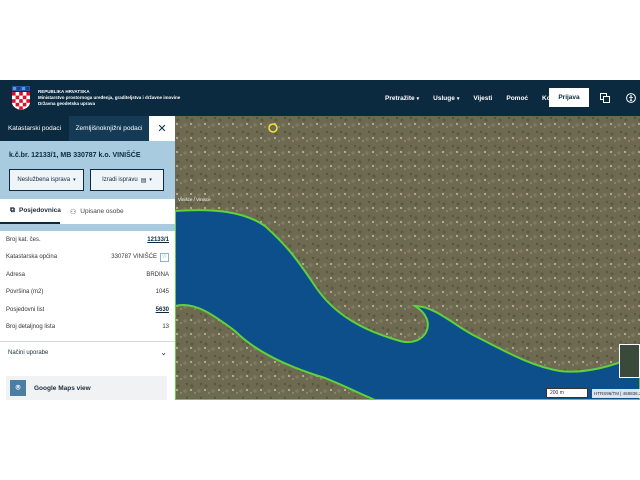 The height and width of the screenshot is (480, 640). What do you see at coordinates (162, 292) in the screenshot?
I see `info-value: 1045` at bounding box center [162, 292].